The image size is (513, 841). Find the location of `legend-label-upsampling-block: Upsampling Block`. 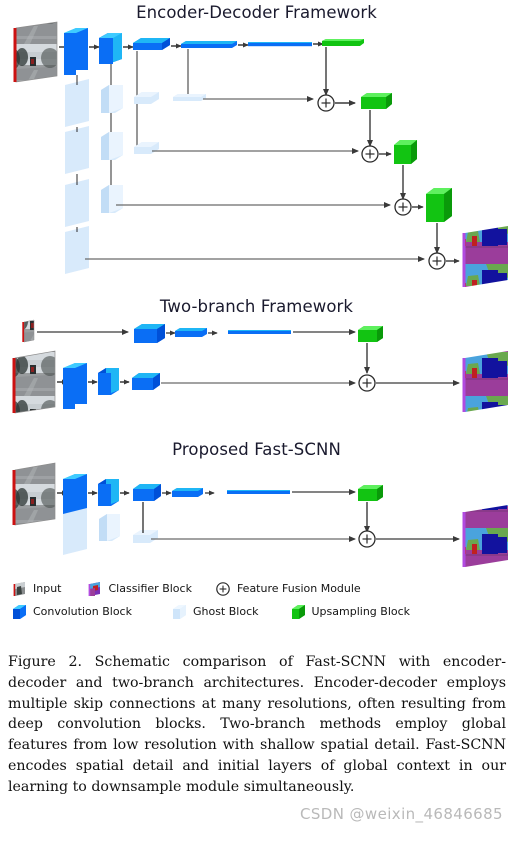

legend-label-upsampling-block: Upsampling Block is located at coordinates (361, 611).